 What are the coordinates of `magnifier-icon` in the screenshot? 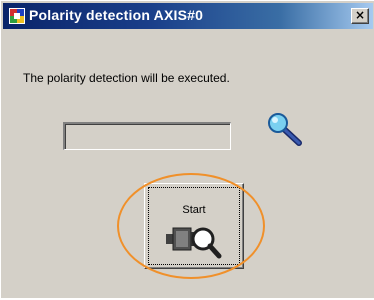 It's located at (285, 129).